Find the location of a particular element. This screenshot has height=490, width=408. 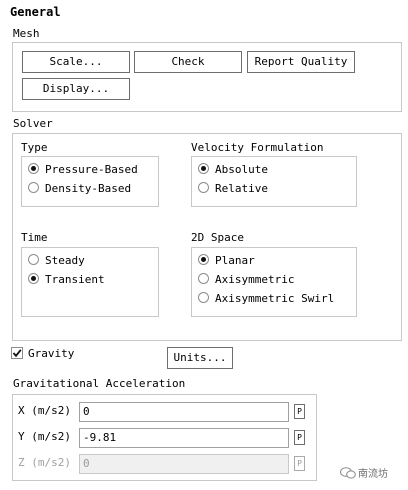

radio-label: Relative is located at coordinates (241, 188).